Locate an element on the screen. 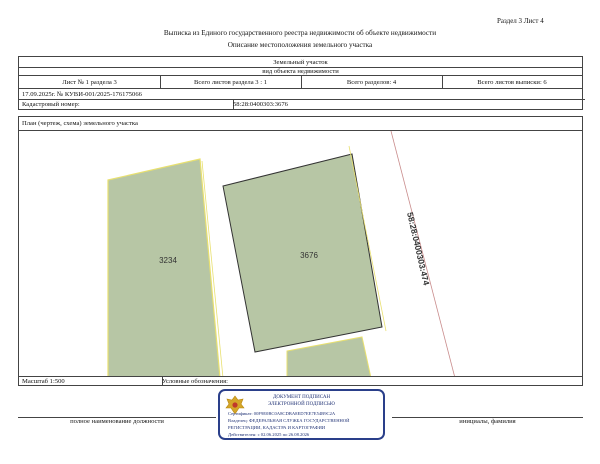 The width and height of the screenshot is (600, 464). seal-owner2: РЕГИСТРАЦИИ, КАДАСТРА И КАРТОГРАФИИ is located at coordinates (277, 427).